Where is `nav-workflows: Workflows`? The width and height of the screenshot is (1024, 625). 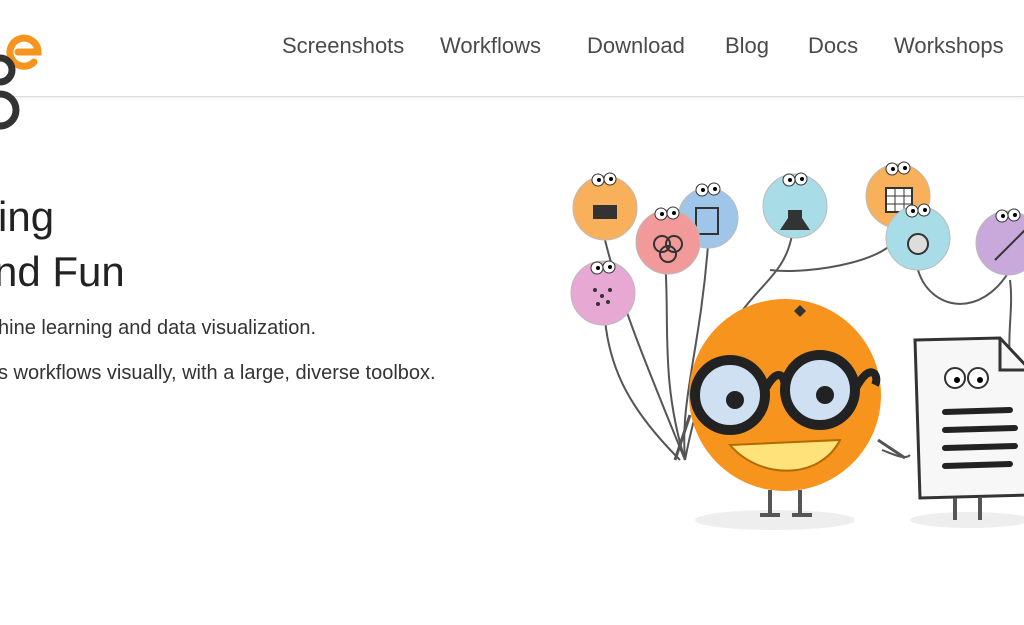
nav-workflows: Workflows is located at coordinates (490, 46).